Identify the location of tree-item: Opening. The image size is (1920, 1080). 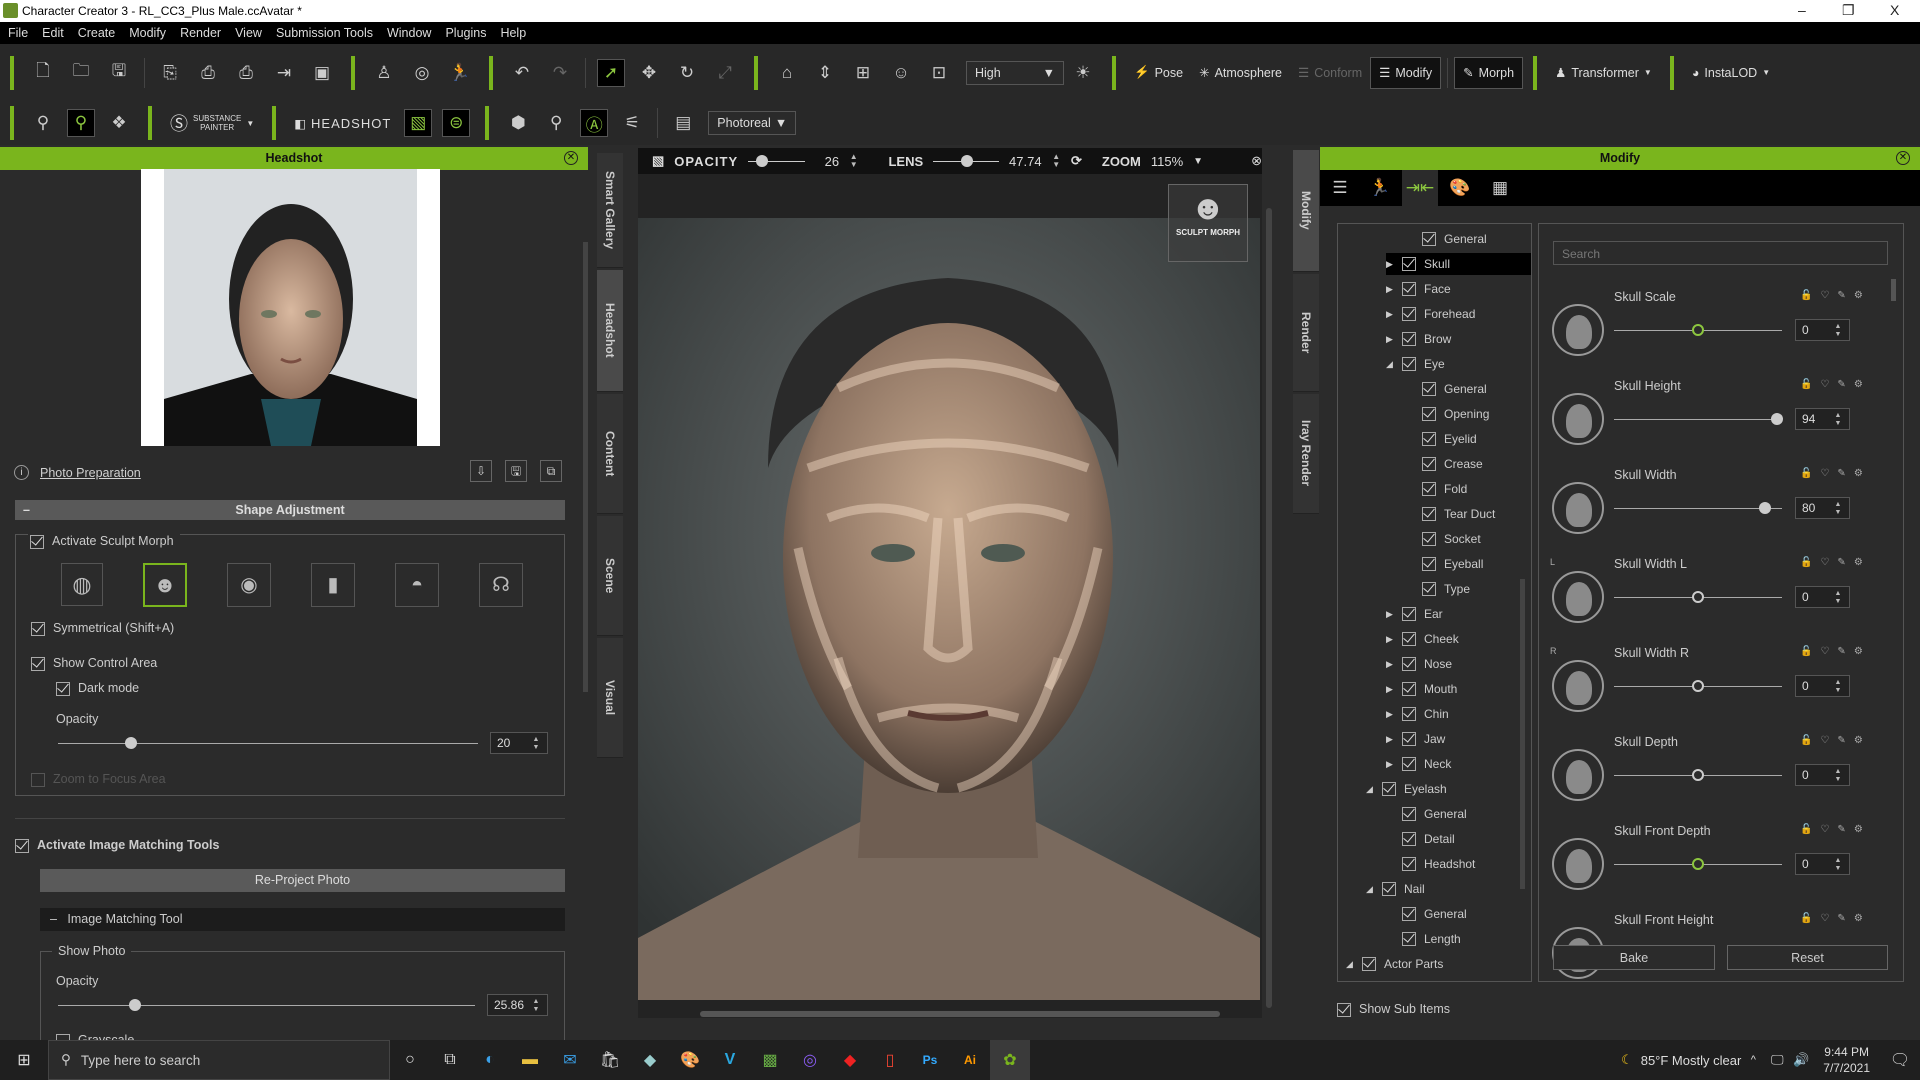
(1468, 414).